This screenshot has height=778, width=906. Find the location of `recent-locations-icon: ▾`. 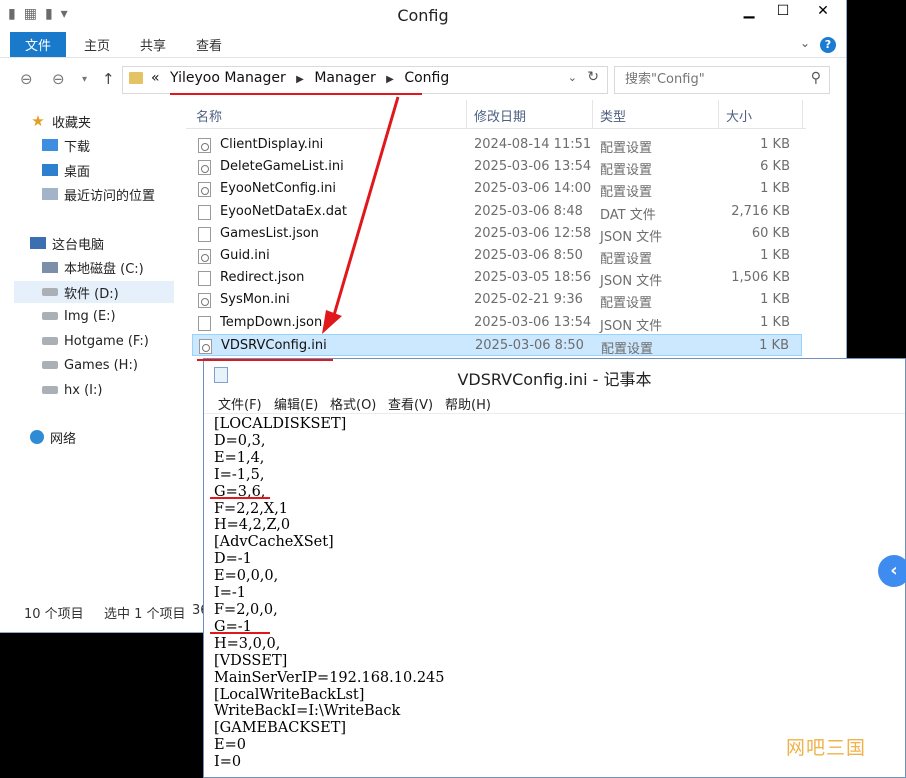

recent-locations-icon: ▾ is located at coordinates (84, 79).